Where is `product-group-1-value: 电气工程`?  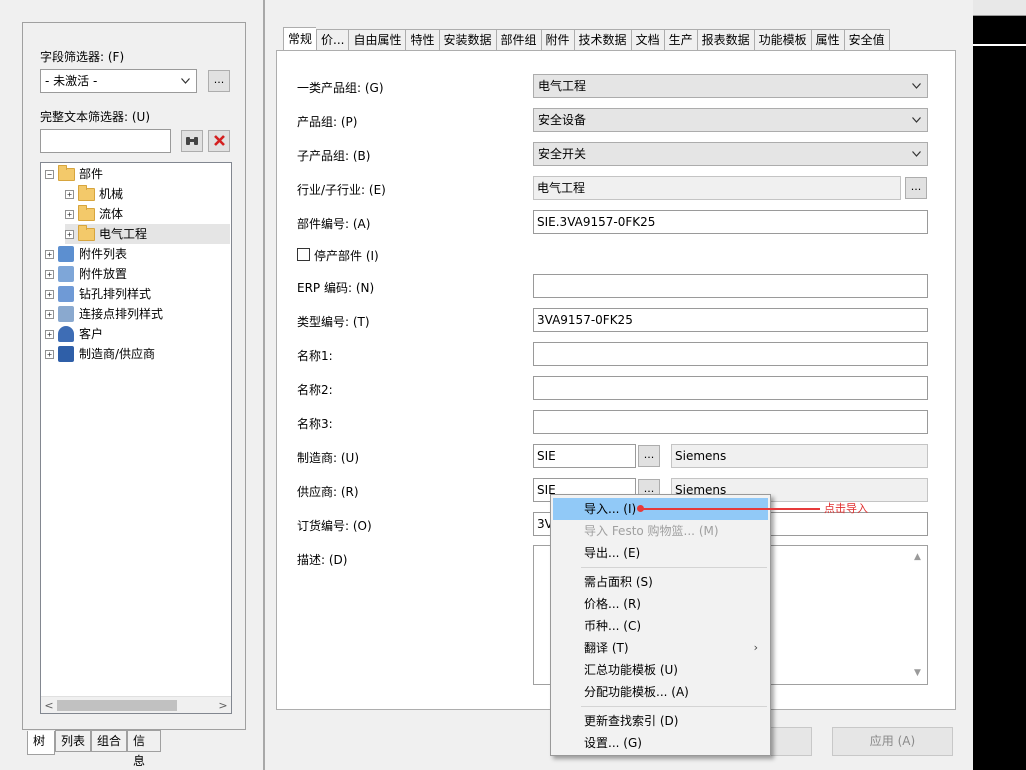
product-group-1-value: 电气工程 is located at coordinates (562, 86).